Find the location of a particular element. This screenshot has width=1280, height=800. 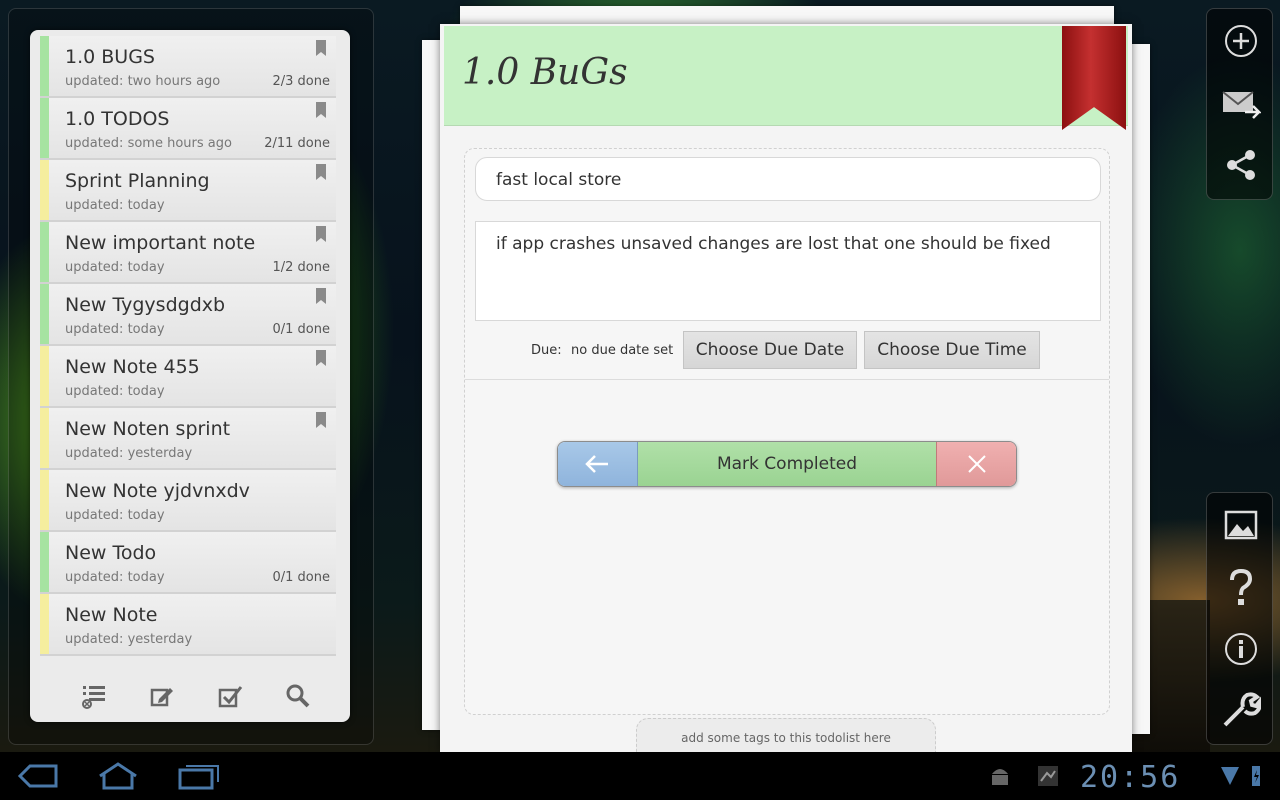

share-icon is located at coordinates (1241, 165).